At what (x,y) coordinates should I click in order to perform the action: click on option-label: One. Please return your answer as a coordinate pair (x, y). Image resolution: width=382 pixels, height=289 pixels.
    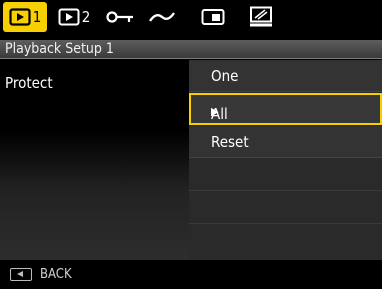
    Looking at the image, I should click on (225, 76).